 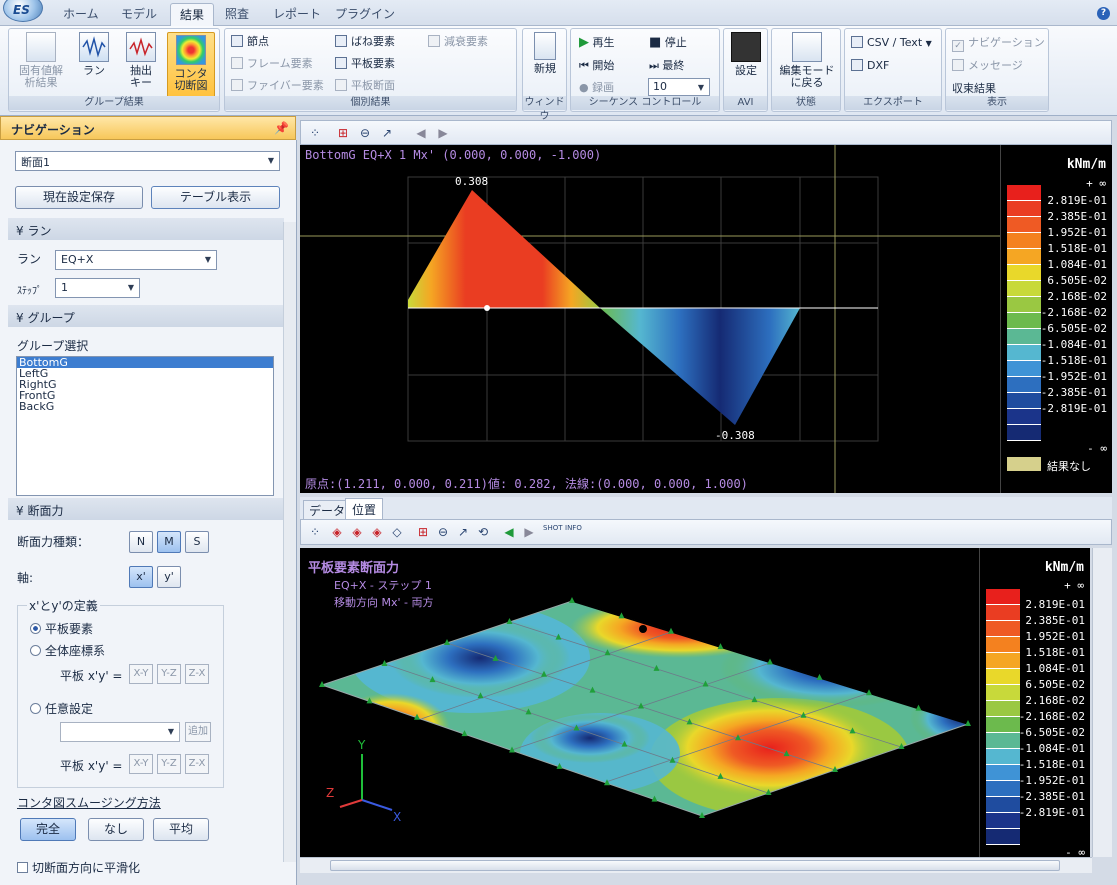 What do you see at coordinates (23, 11) in the screenshot?
I see `app-logo: ES` at bounding box center [23, 11].